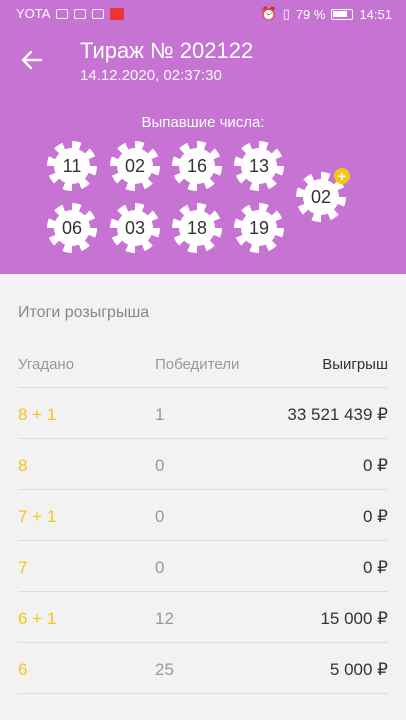 This screenshot has width=406, height=720. What do you see at coordinates (46, 364) in the screenshot?
I see `column-guessed: Угадано` at bounding box center [46, 364].